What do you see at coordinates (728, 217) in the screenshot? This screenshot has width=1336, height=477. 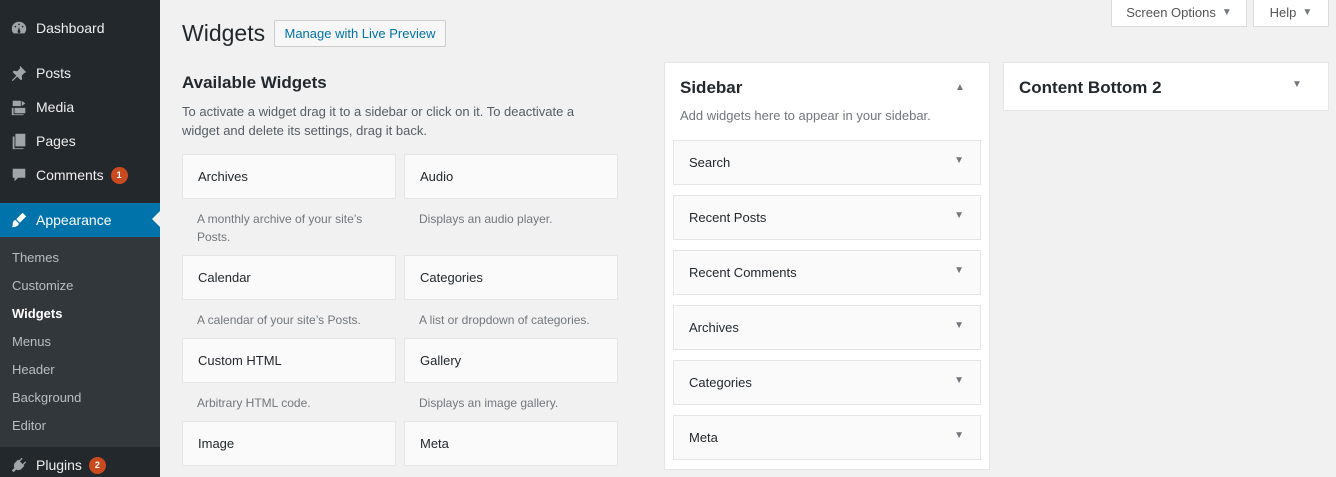 I see `sidebar-widget-title: Recent Posts` at bounding box center [728, 217].